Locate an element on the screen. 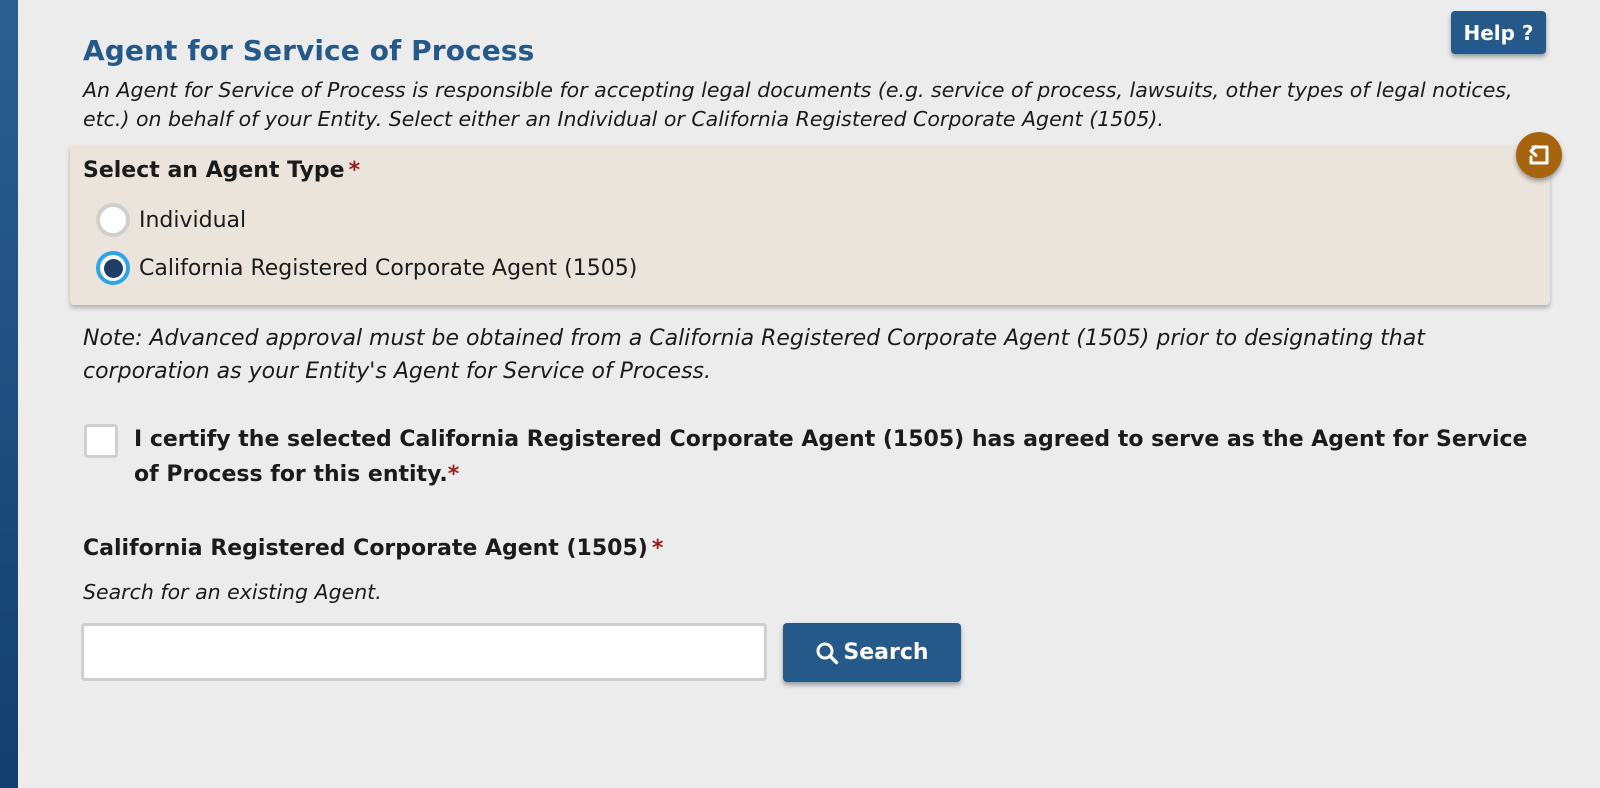 The image size is (1600, 788). radio-selected-dot is located at coordinates (113, 268).